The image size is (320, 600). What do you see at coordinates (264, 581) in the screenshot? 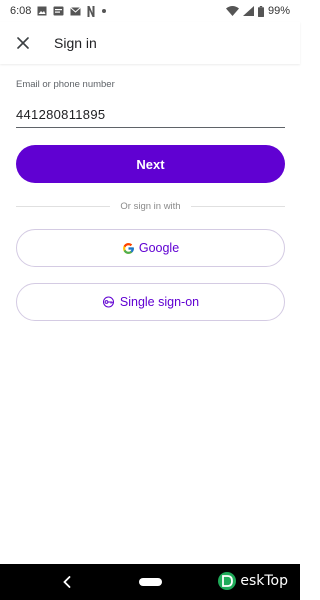
I see `watermark-text: eskTop` at bounding box center [264, 581].